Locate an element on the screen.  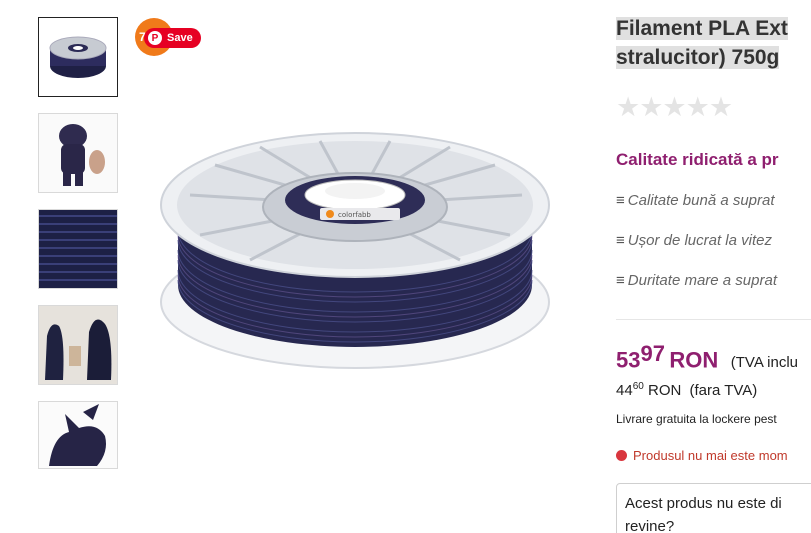
thumbnail-statues is located at coordinates (78, 345).